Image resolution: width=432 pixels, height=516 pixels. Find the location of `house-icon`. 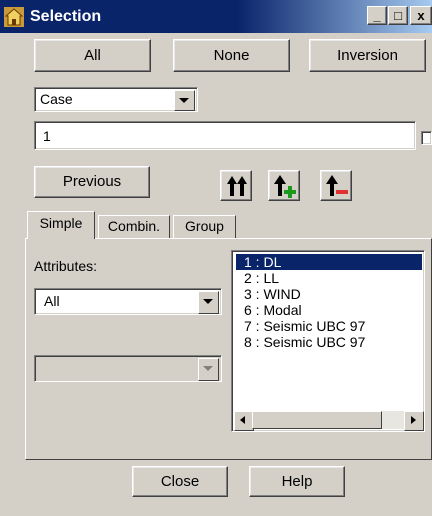

house-icon is located at coordinates (14, 17).